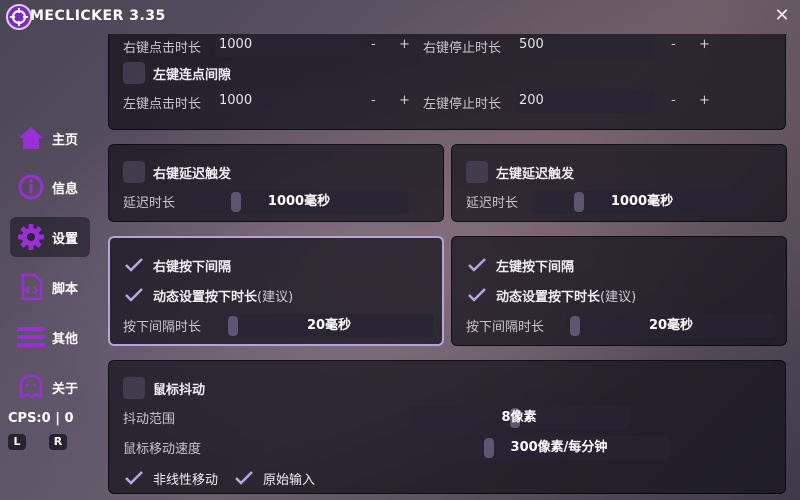 Image resolution: width=800 pixels, height=500 pixels. I want to click on sidebar-item-home: 主页, so click(50, 138).